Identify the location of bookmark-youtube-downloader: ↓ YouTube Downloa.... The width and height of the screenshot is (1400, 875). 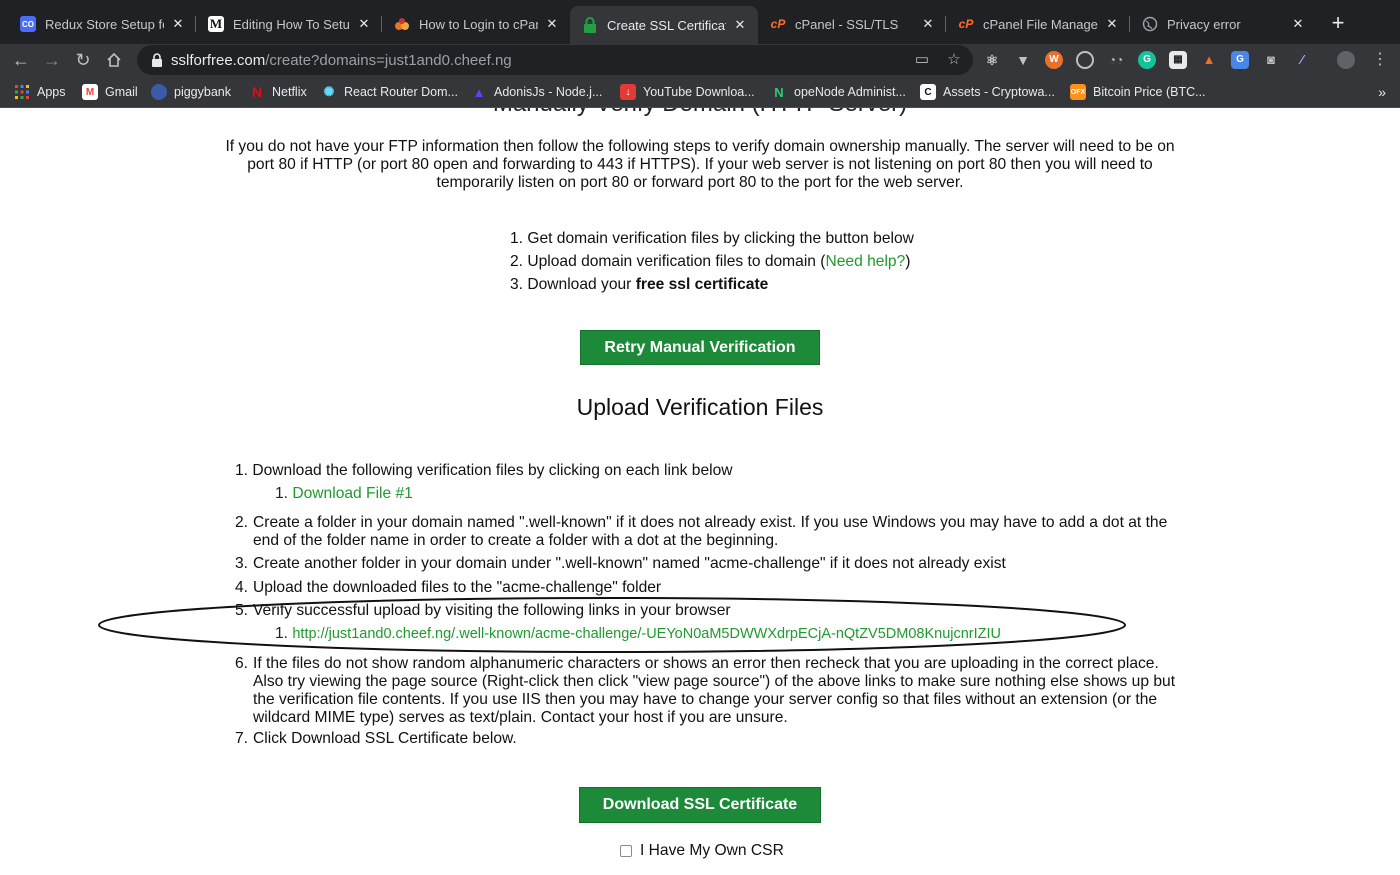
(687, 92).